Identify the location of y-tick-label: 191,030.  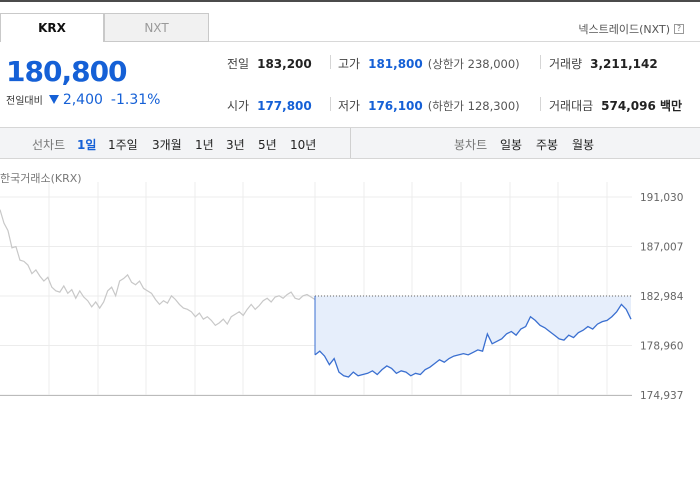
(661, 198).